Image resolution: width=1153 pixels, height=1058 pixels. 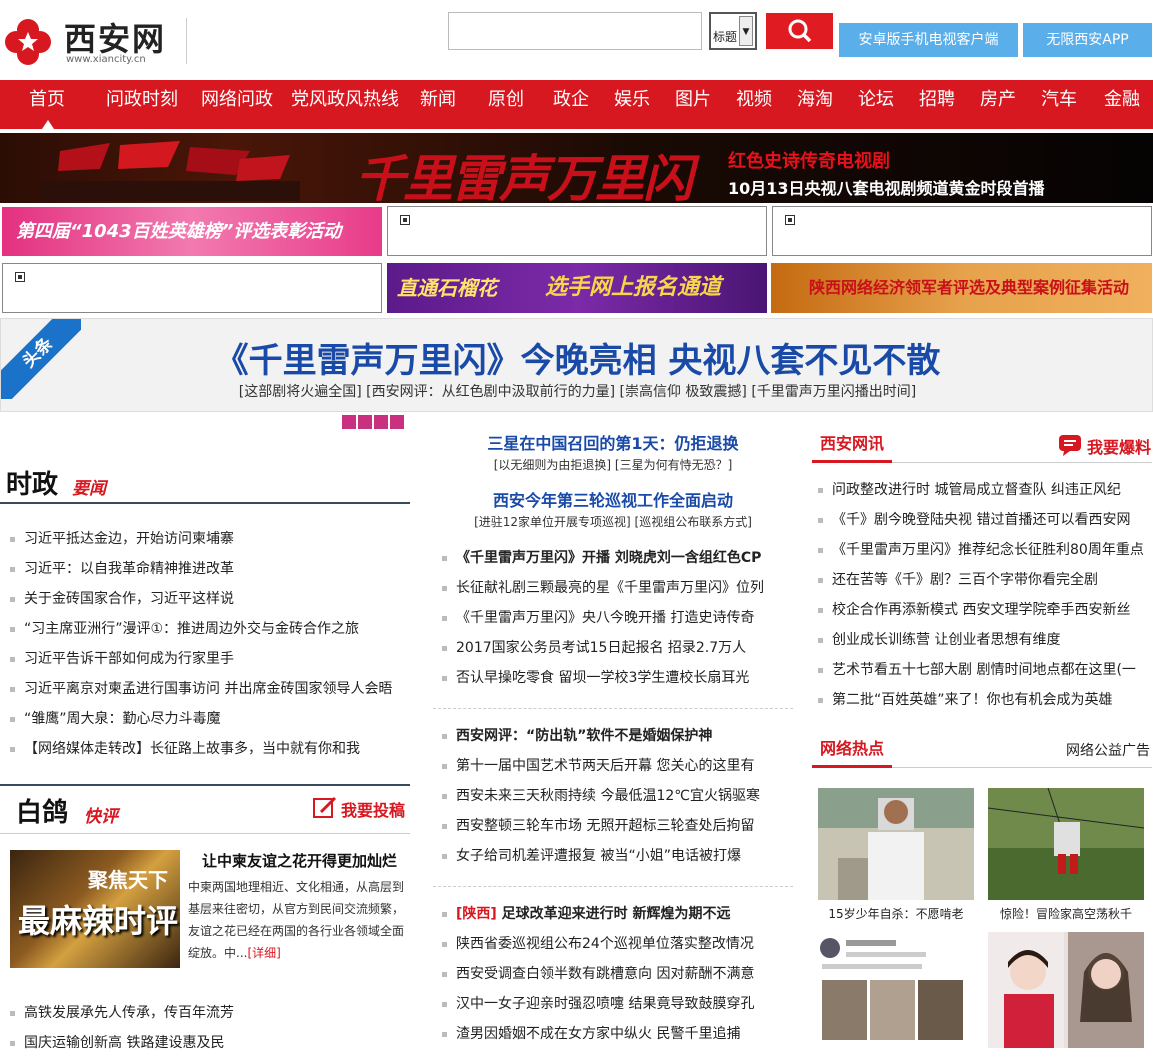 I want to click on carousel-dots, so click(x=374, y=422).